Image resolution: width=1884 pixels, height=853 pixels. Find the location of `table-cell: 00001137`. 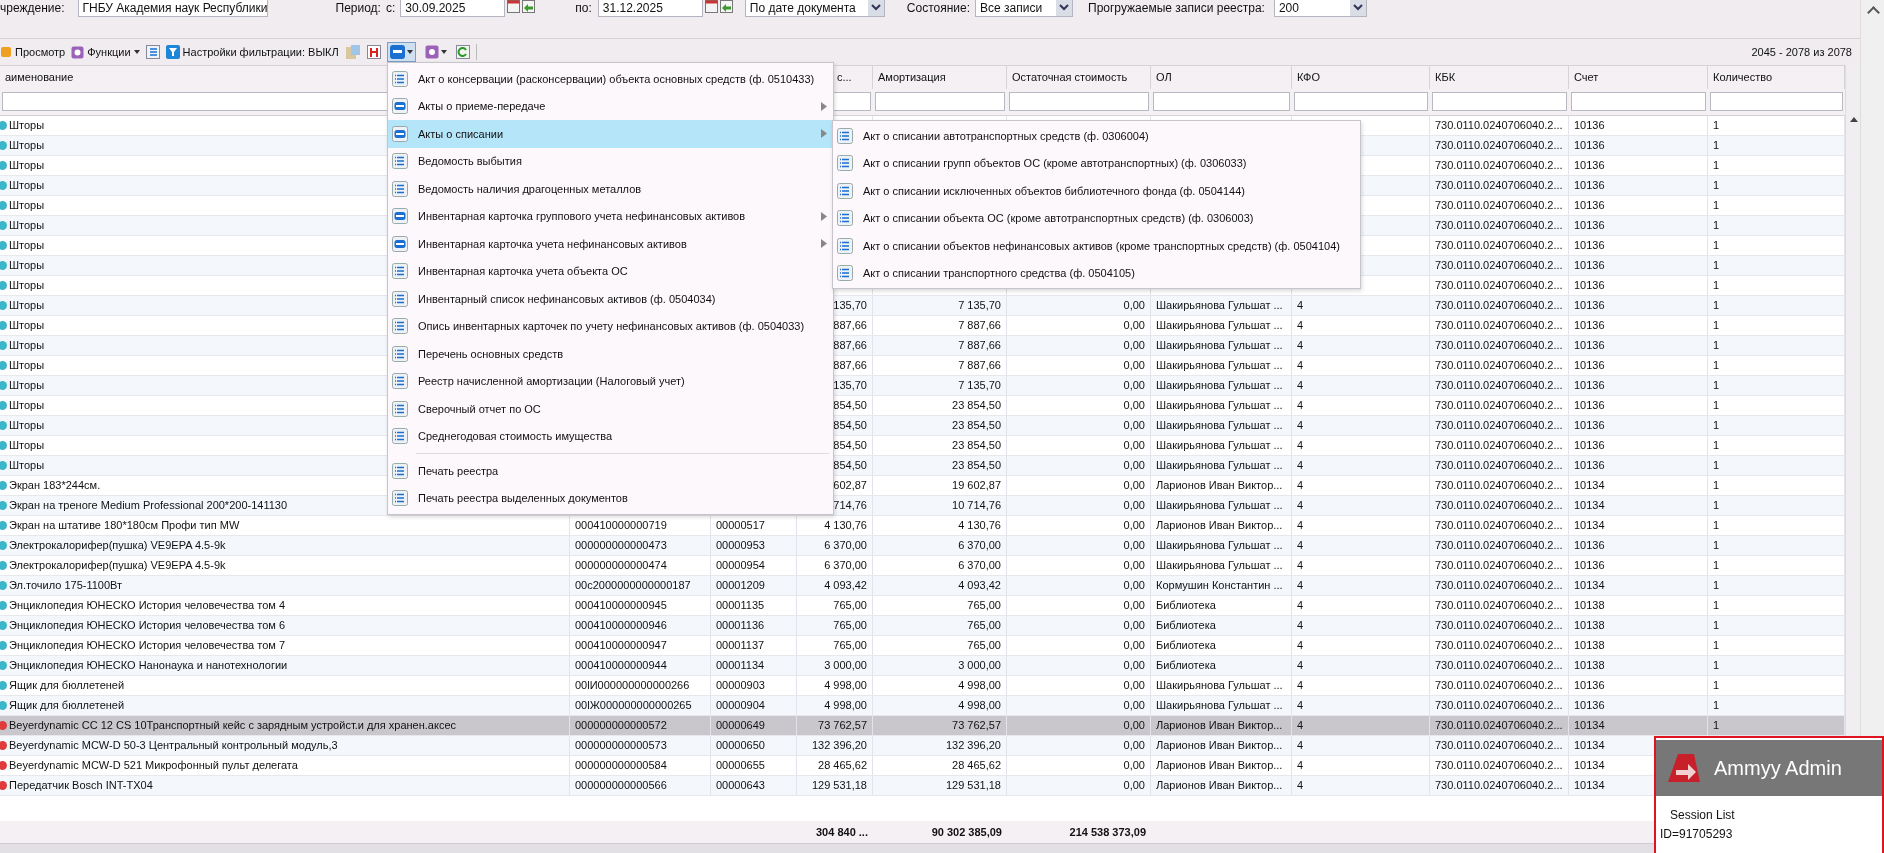

table-cell: 00001137 is located at coordinates (740, 645).